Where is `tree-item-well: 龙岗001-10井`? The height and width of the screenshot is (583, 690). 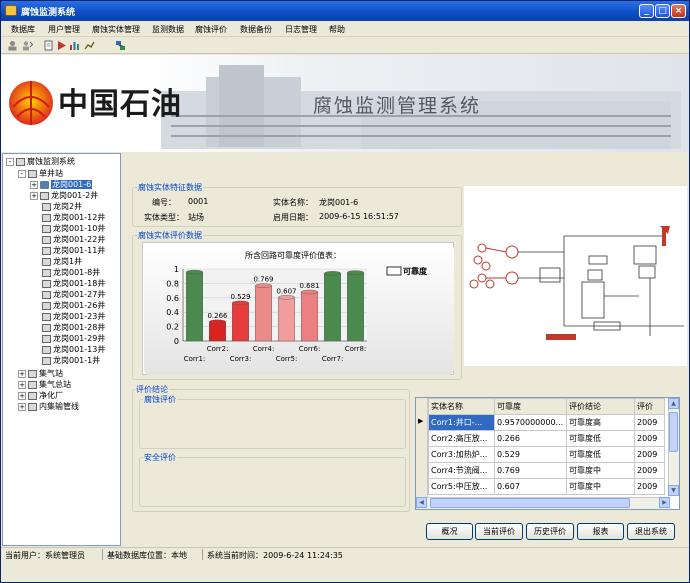 tree-item-well: 龙岗001-10井 is located at coordinates (73, 228).